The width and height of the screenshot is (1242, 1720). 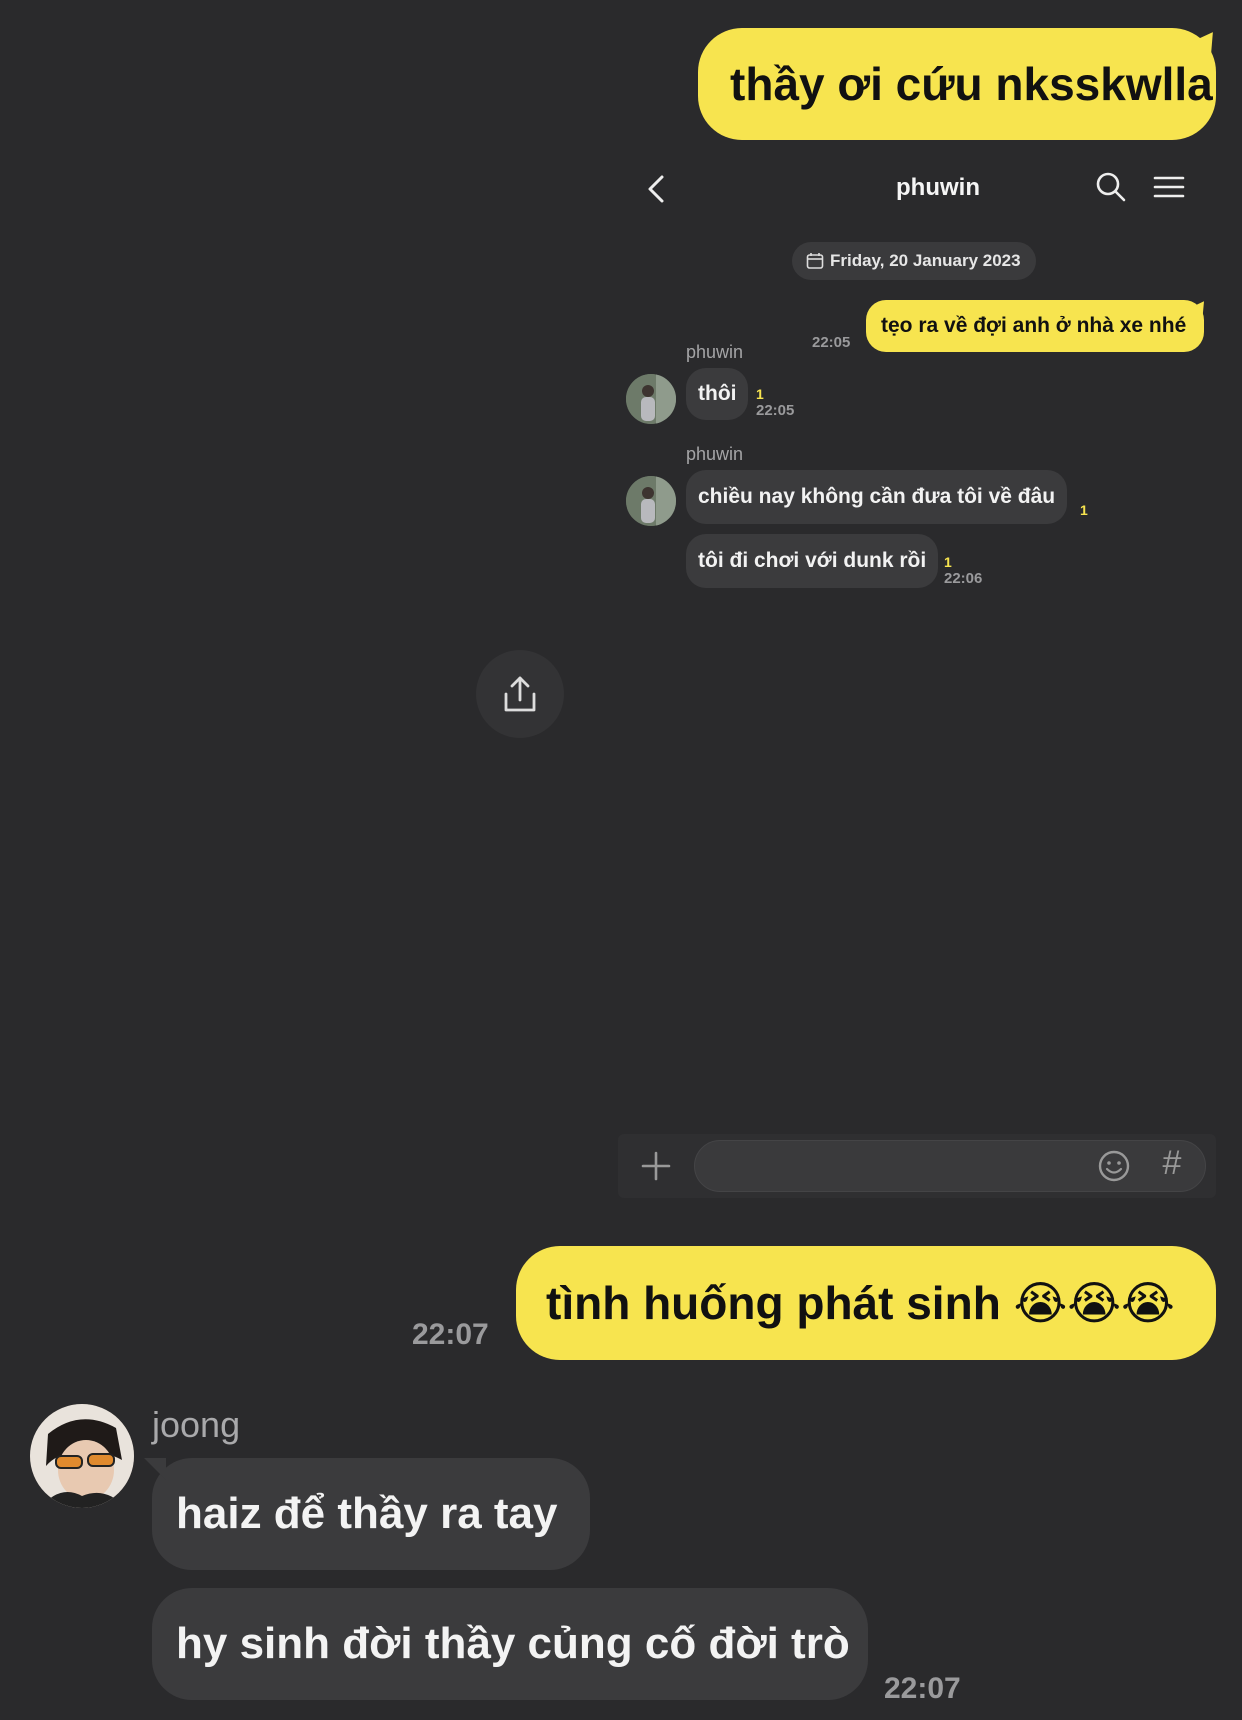 I want to click on plus-icon, so click(x=656, y=1166).